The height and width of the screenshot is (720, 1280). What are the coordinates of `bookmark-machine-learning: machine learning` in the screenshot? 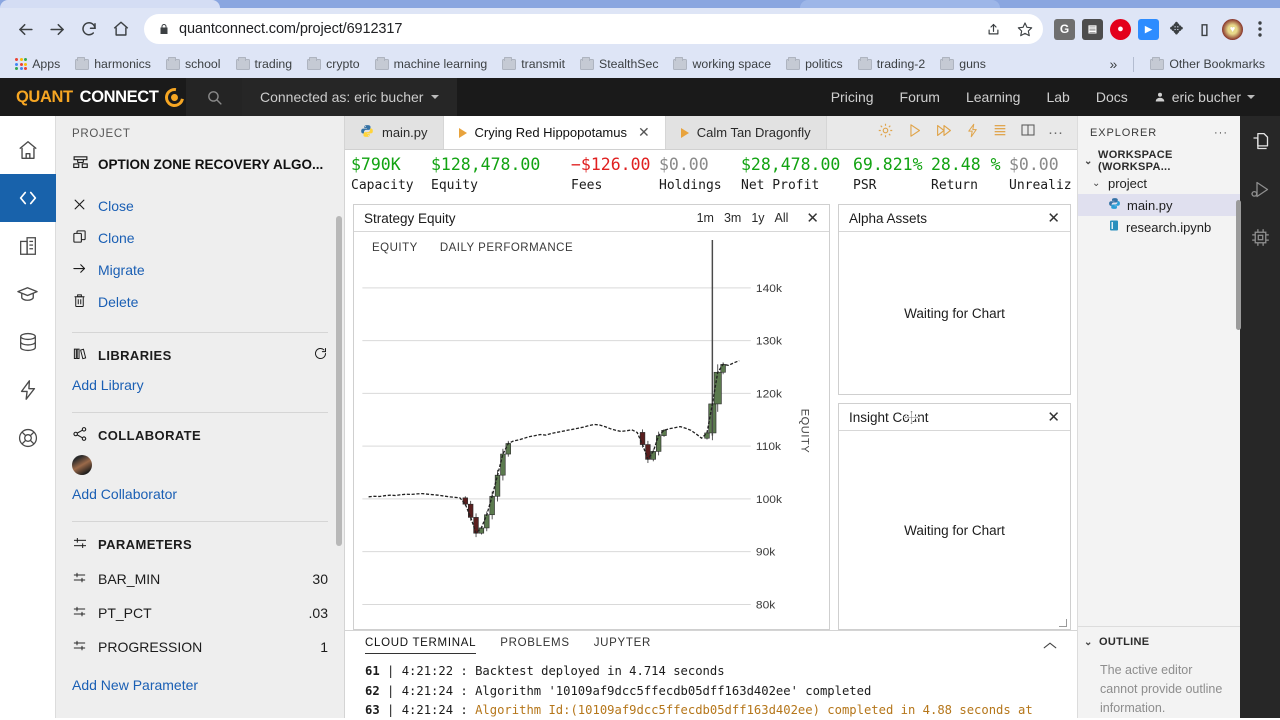 It's located at (431, 64).